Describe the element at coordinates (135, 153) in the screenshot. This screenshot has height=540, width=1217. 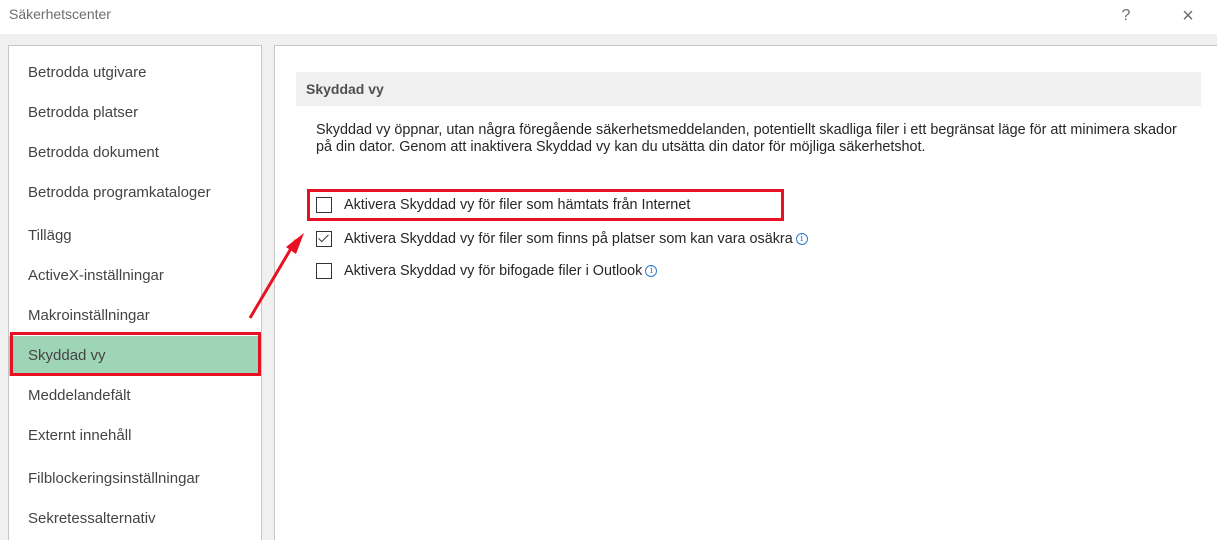
I see `sidebar-item-betrodda-dokument: Betrodda dokument` at that location.